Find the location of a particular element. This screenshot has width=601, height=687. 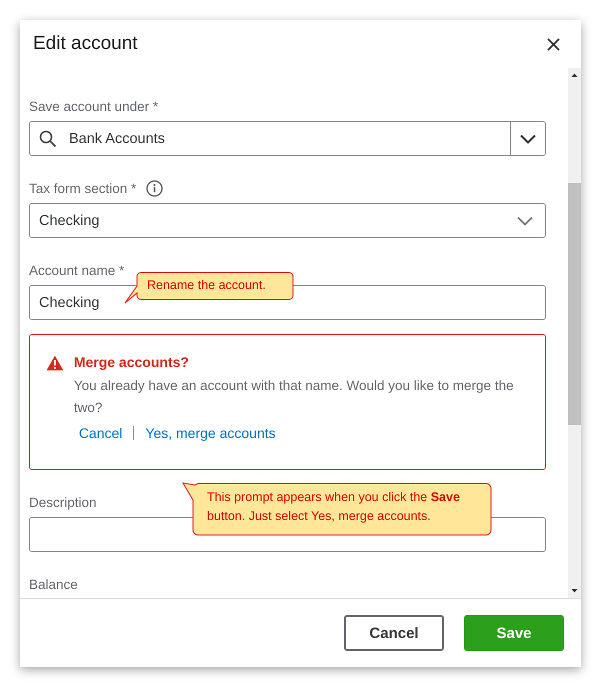

search-select-field: Bank Accounts is located at coordinates (287, 138).